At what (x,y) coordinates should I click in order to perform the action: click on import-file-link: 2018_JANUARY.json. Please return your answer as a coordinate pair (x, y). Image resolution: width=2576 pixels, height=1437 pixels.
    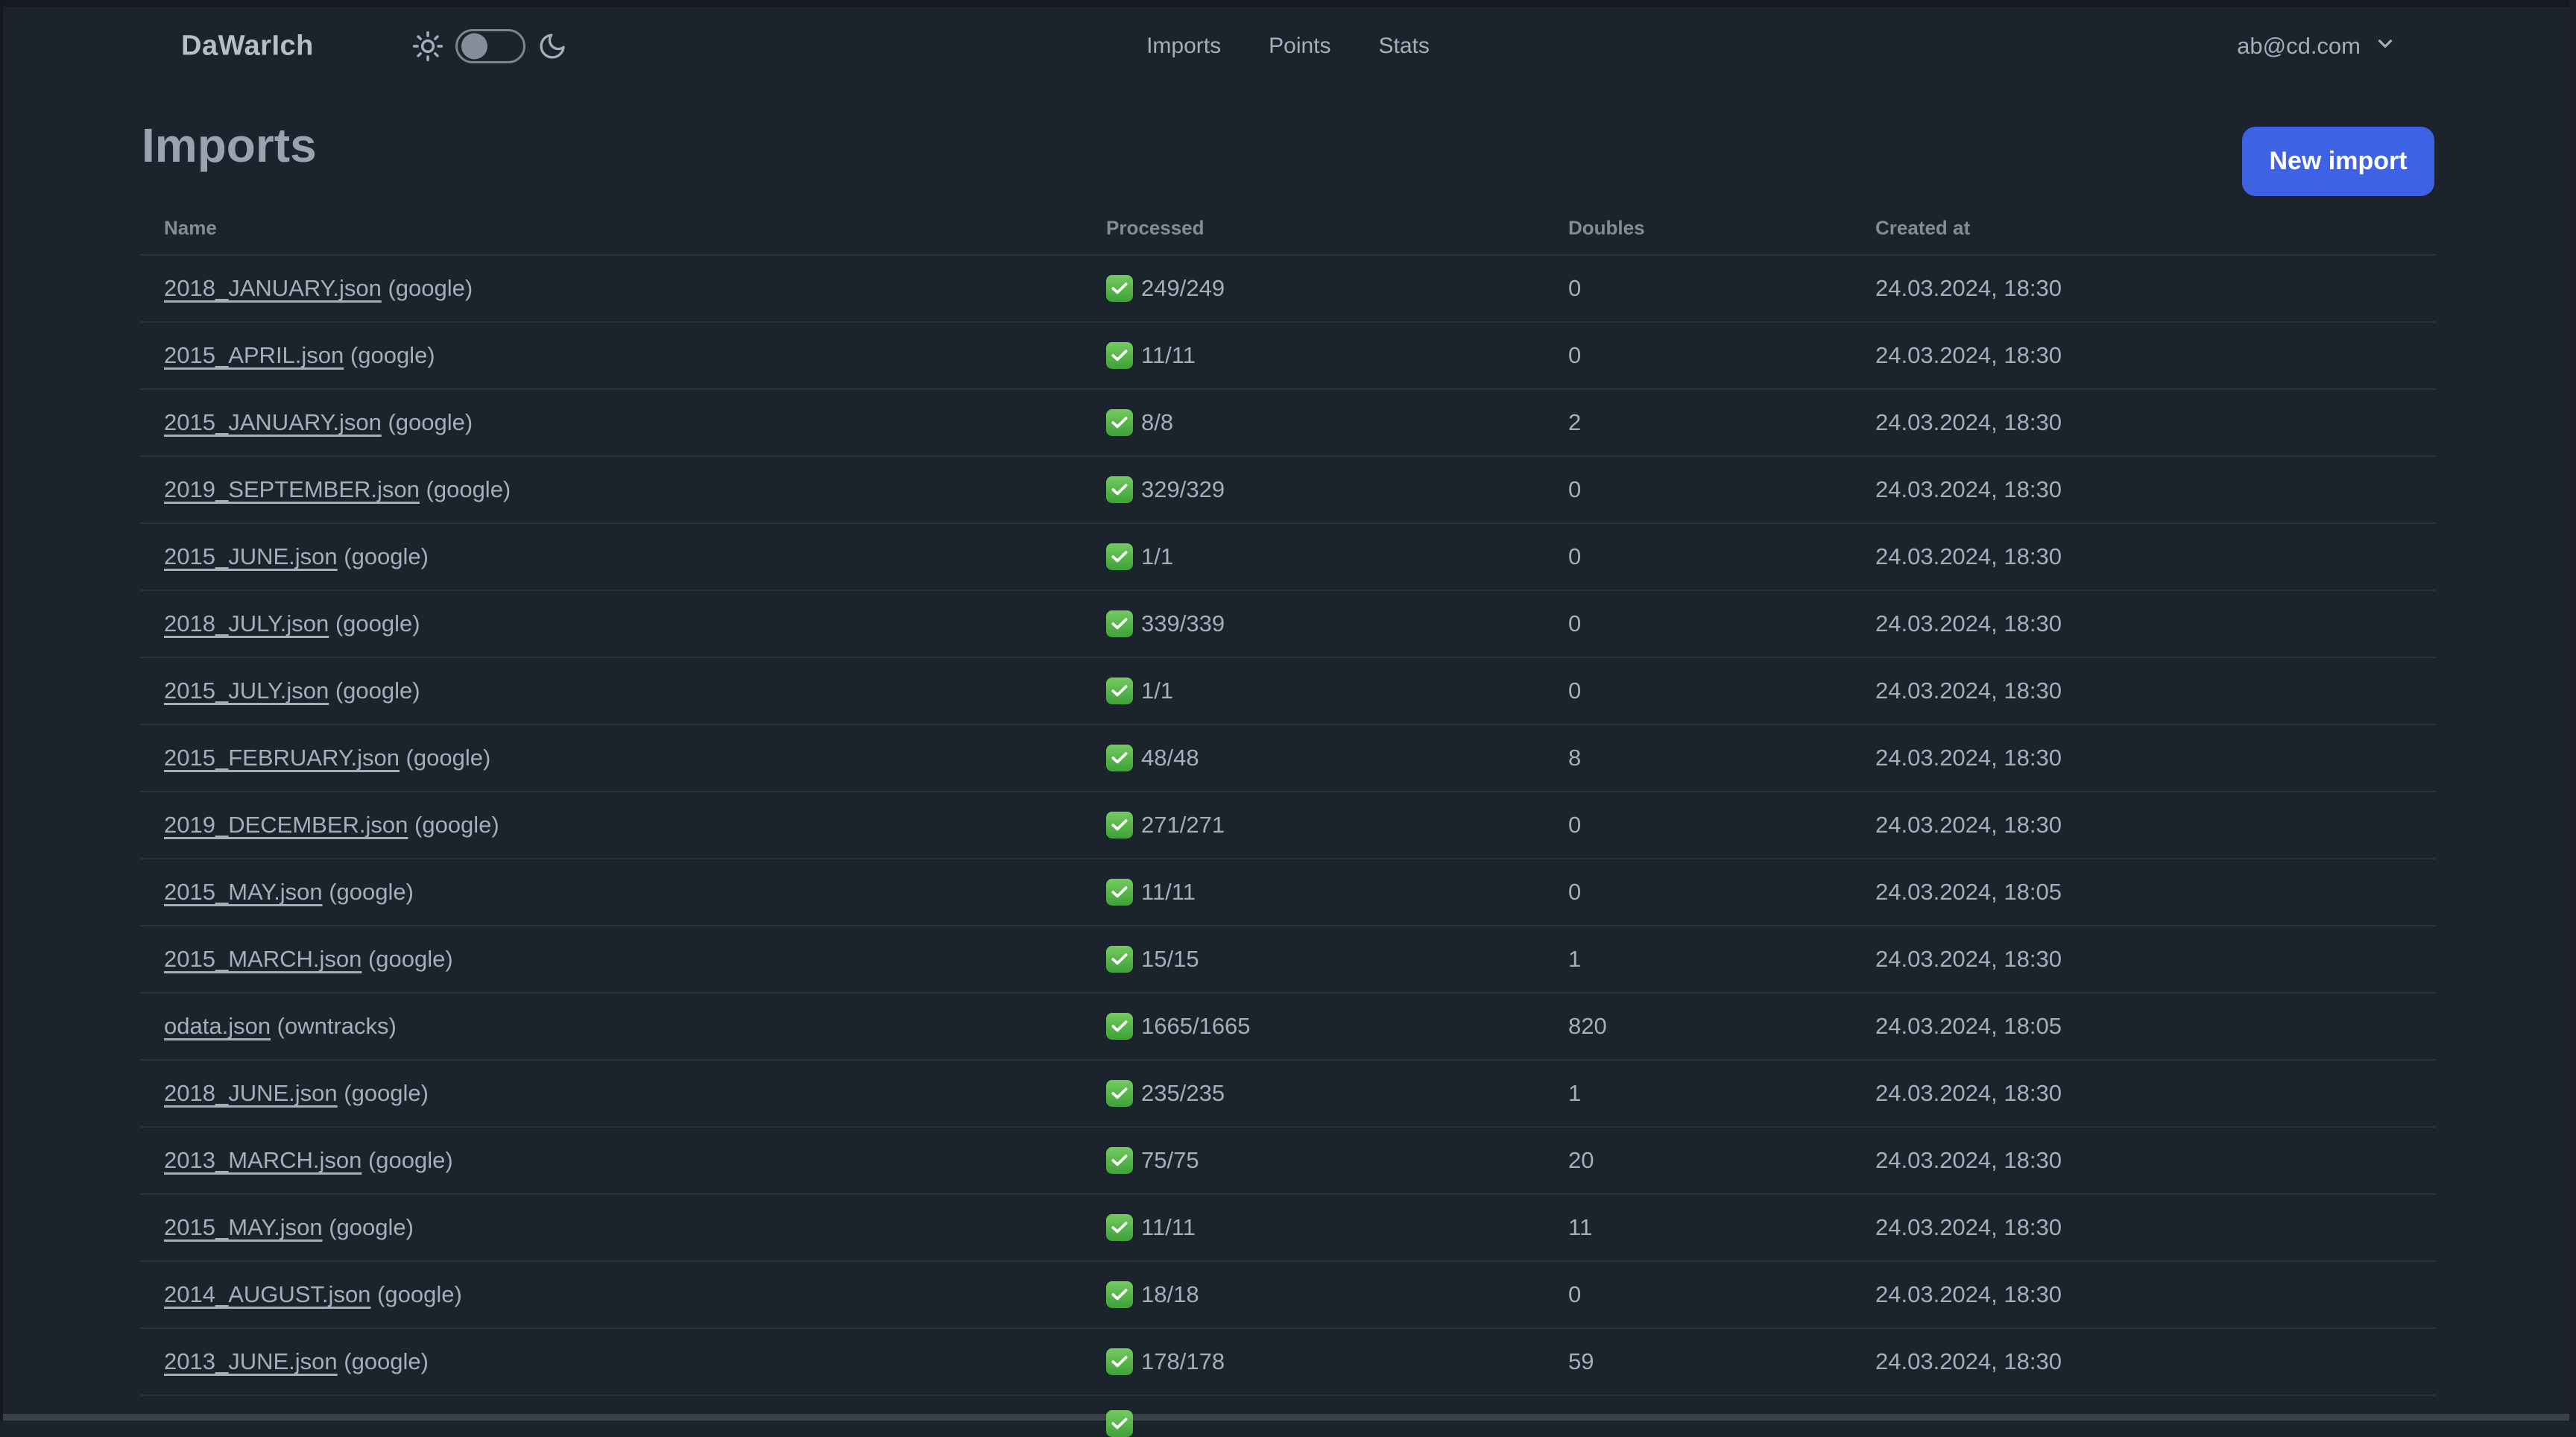
    Looking at the image, I should click on (273, 288).